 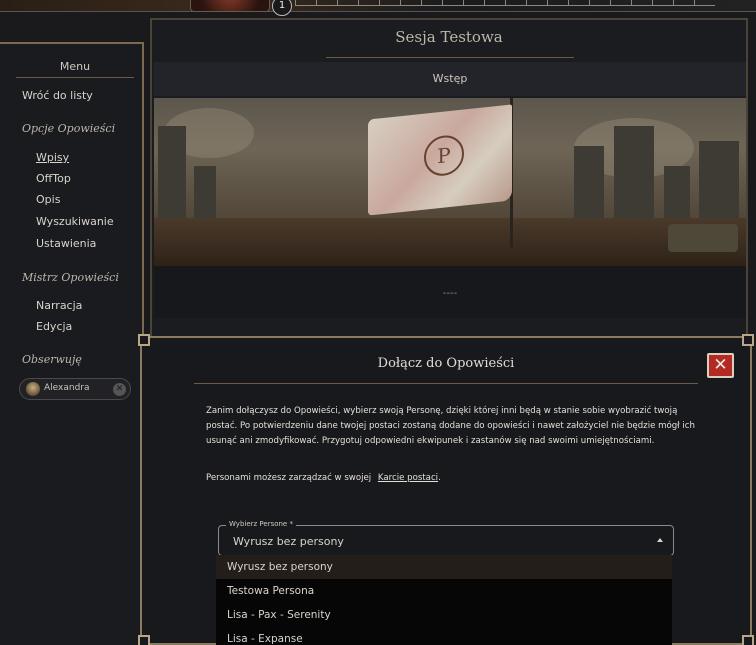 I want to click on note-text: Personami możesz zarządzać w swojej, so click(x=289, y=478).